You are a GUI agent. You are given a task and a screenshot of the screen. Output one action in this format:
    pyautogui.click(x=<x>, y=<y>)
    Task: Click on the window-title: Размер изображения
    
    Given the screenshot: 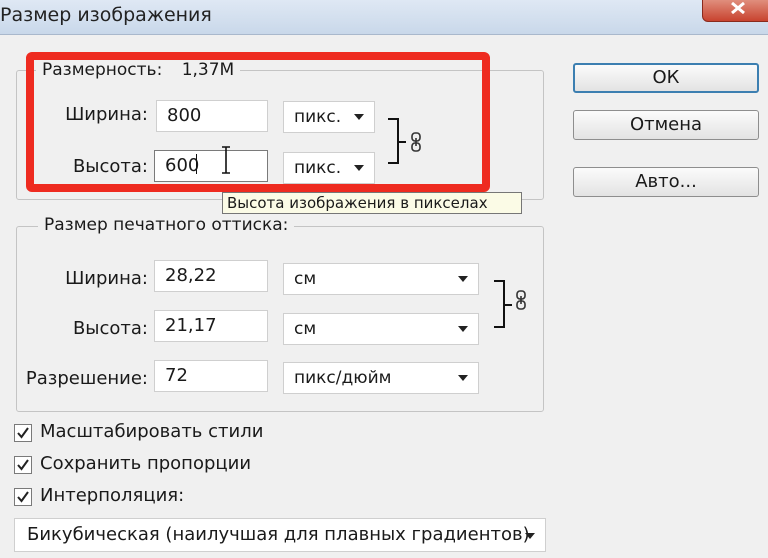 What is the action you would take?
    pyautogui.click(x=106, y=15)
    